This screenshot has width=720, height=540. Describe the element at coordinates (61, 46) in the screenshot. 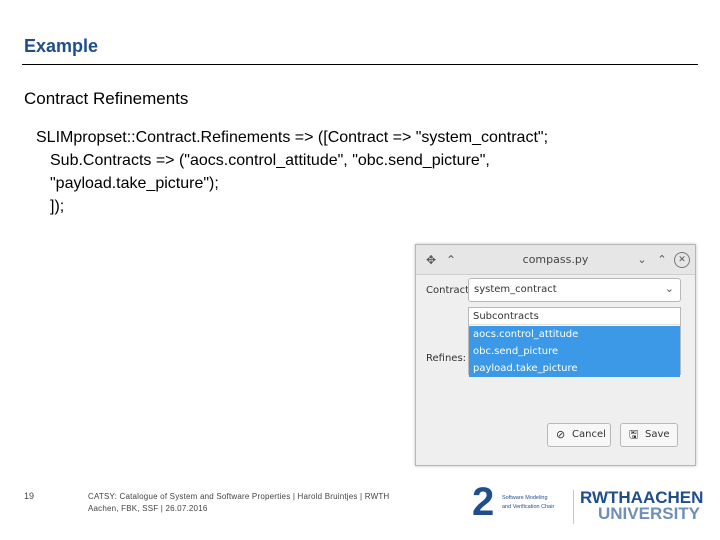

I see `slide-title: Example` at that location.